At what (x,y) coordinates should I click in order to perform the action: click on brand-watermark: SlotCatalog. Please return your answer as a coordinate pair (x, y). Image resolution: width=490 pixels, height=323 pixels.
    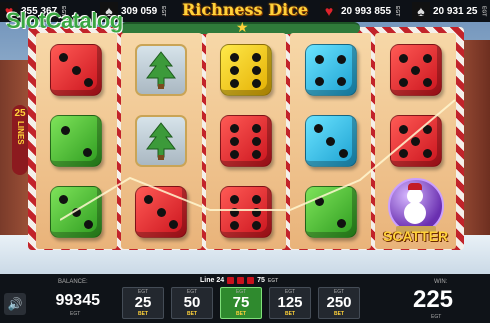
    Looking at the image, I should click on (64, 20).